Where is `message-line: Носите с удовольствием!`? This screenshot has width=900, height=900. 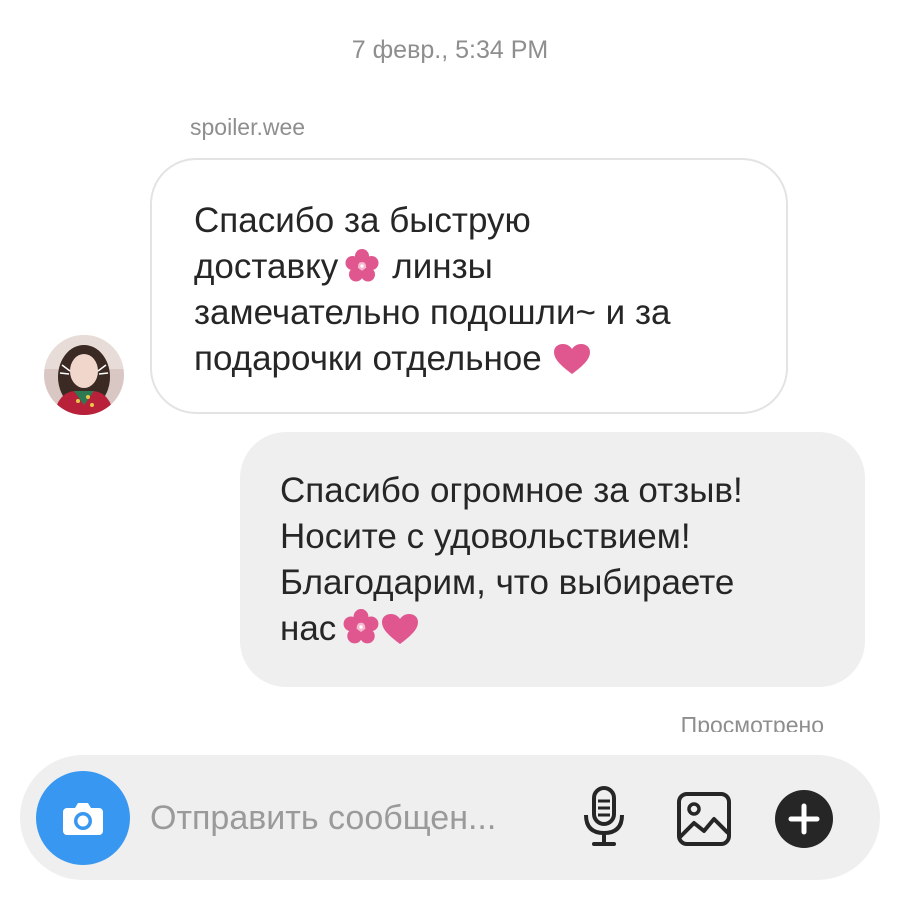 message-line: Носите с удовольствием! is located at coordinates (485, 536).